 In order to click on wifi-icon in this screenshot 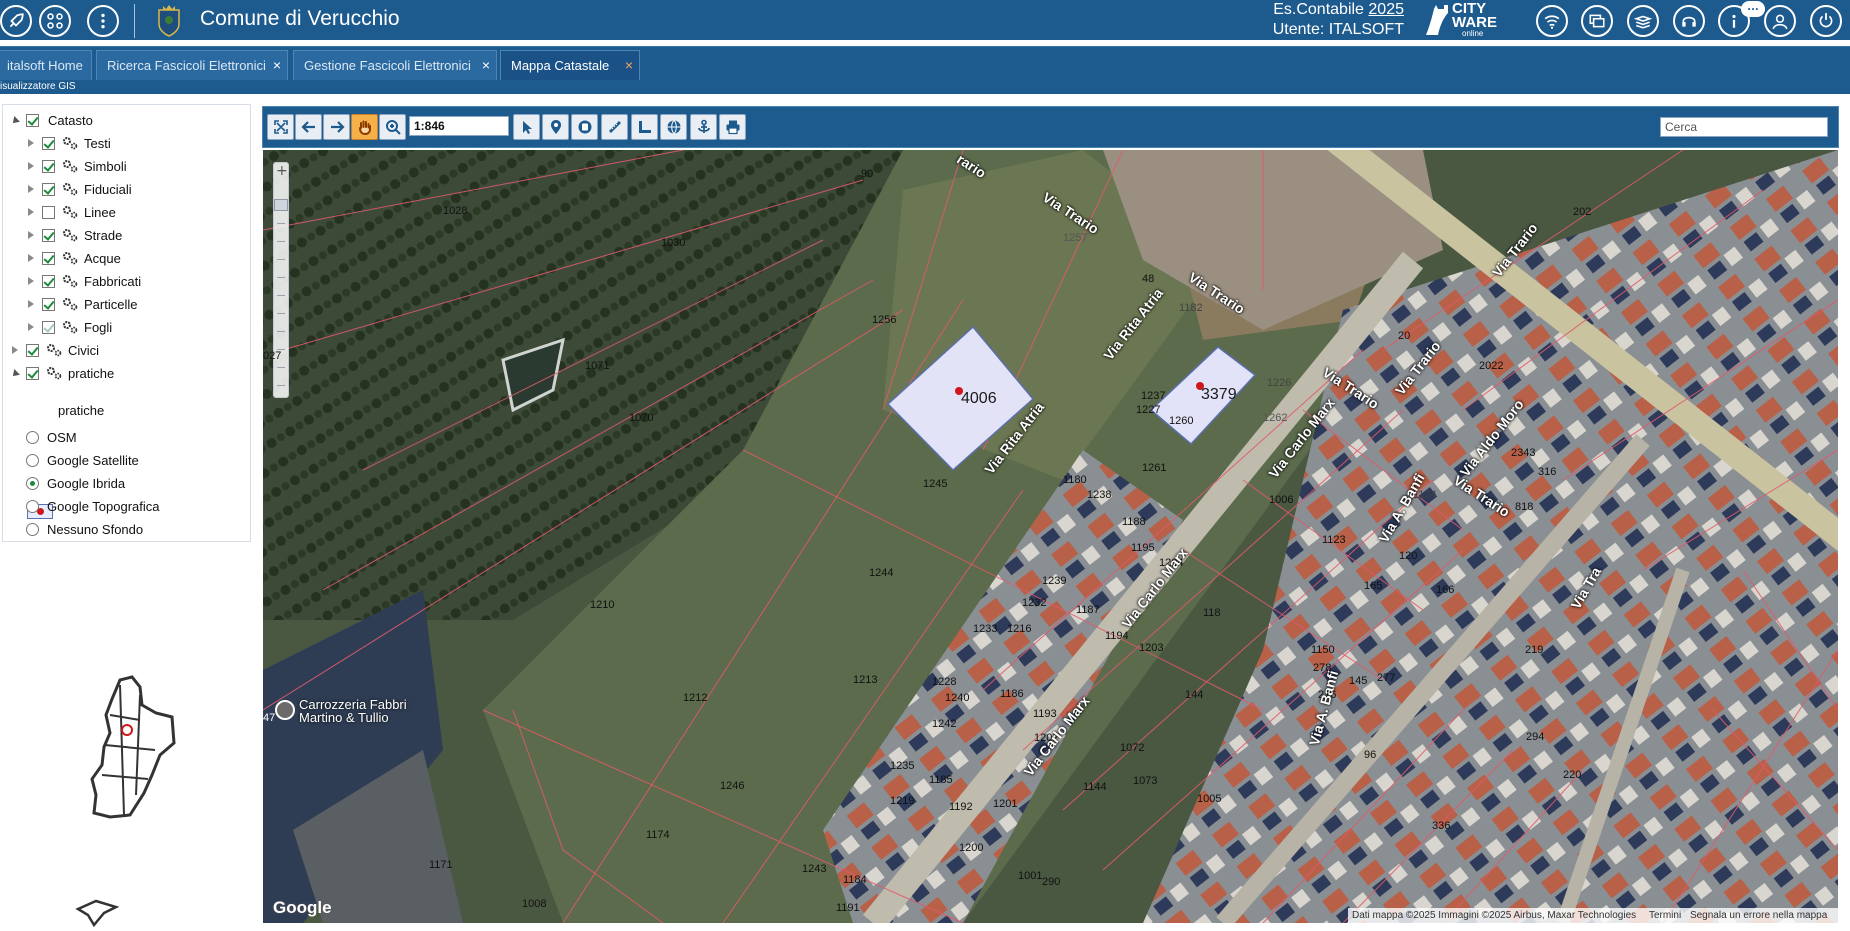, I will do `click(1552, 21)`.